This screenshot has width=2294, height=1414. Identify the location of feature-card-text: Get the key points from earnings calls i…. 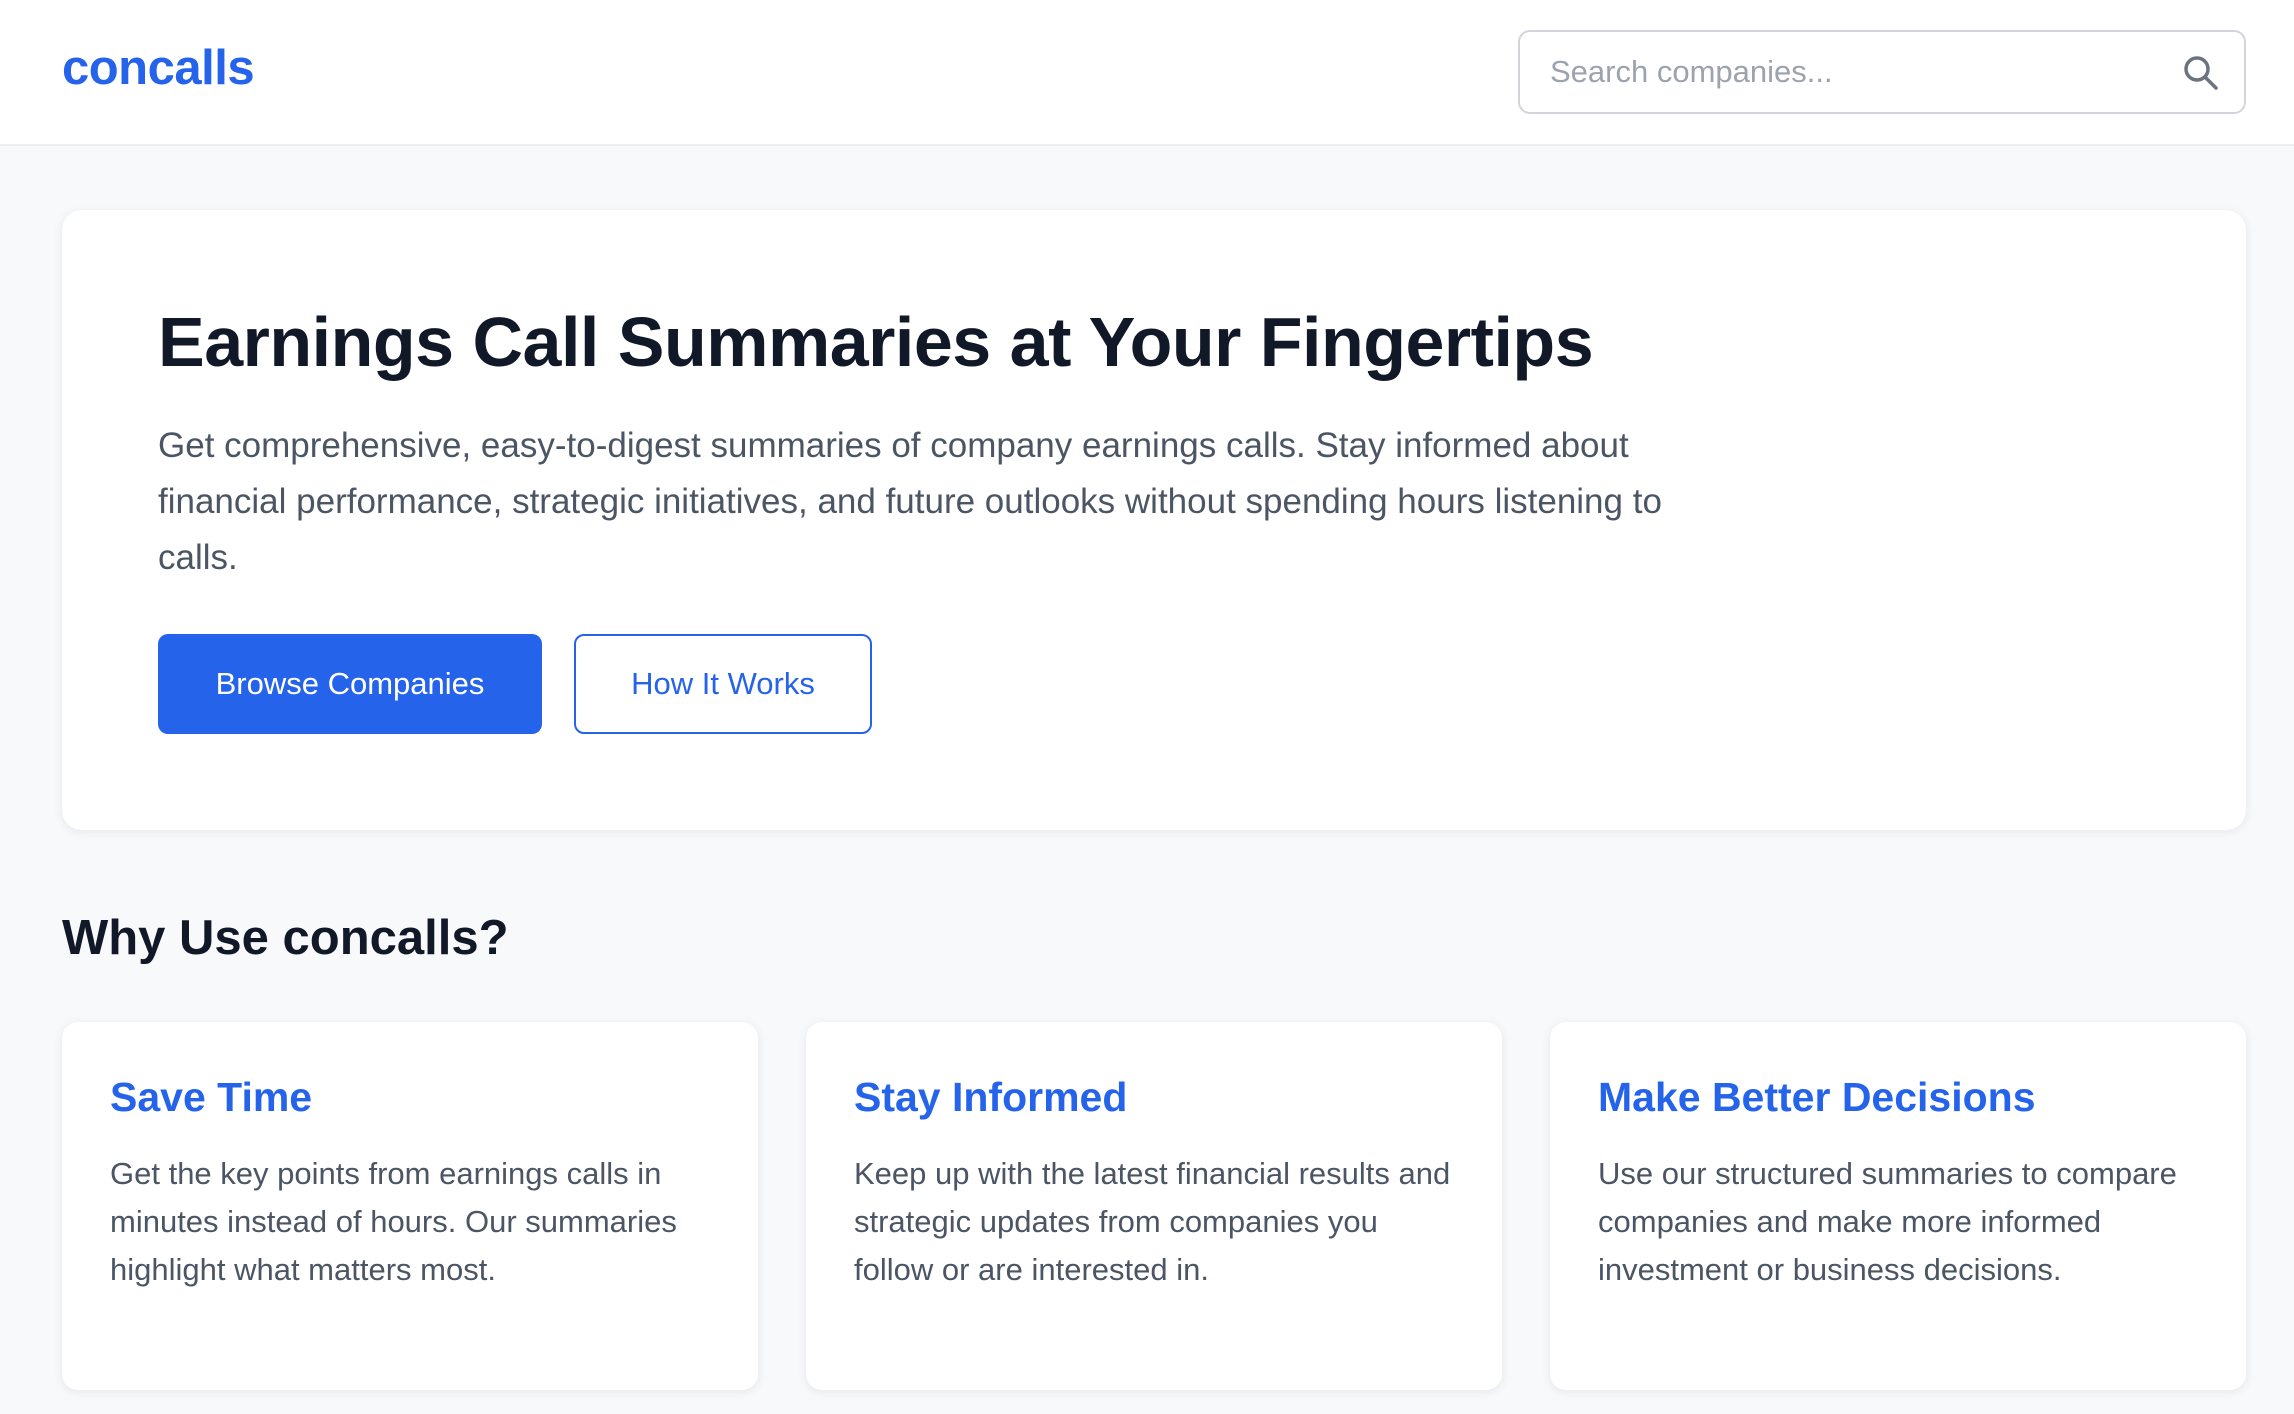
(393, 1221).